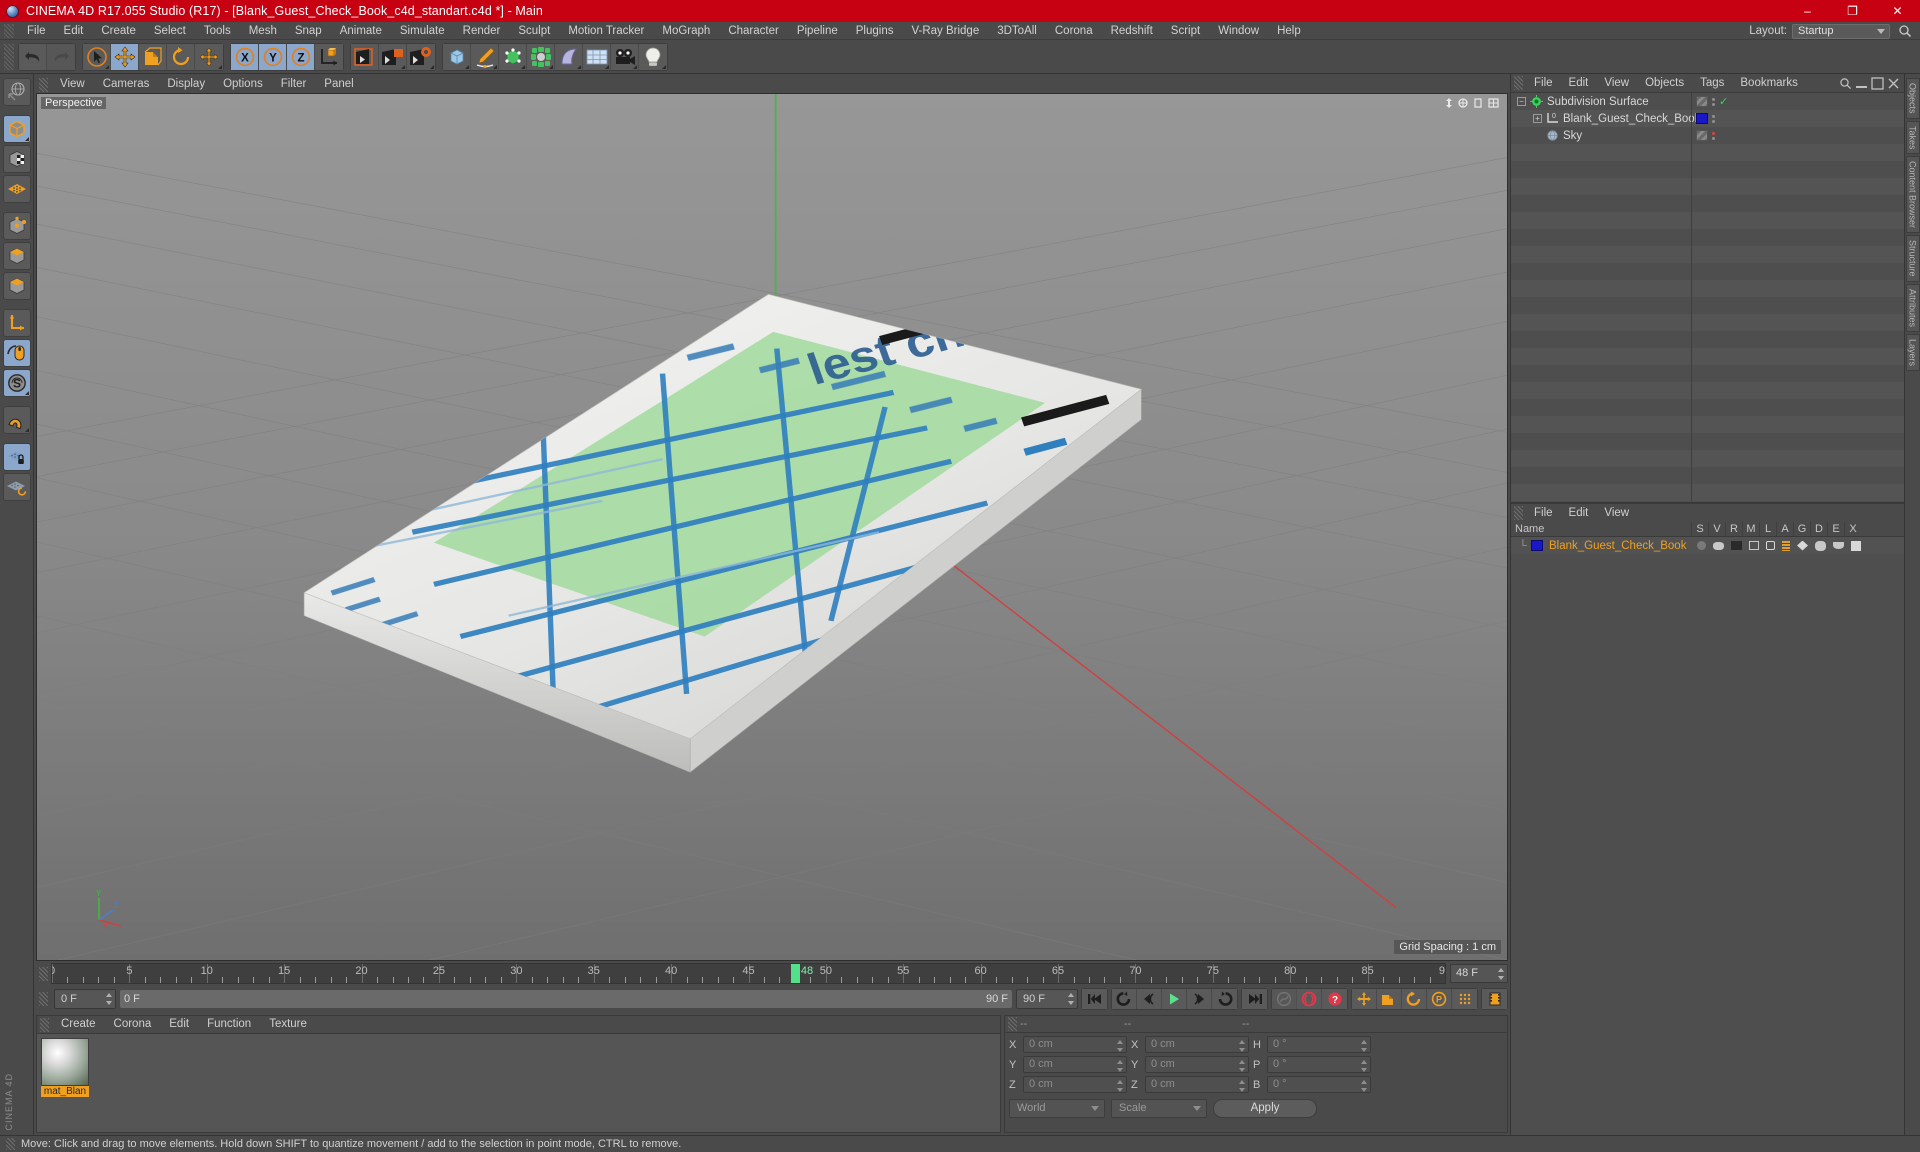 The image size is (1920, 1152). What do you see at coordinates (1537, 545) in the screenshot?
I see `layer-color-swatch` at bounding box center [1537, 545].